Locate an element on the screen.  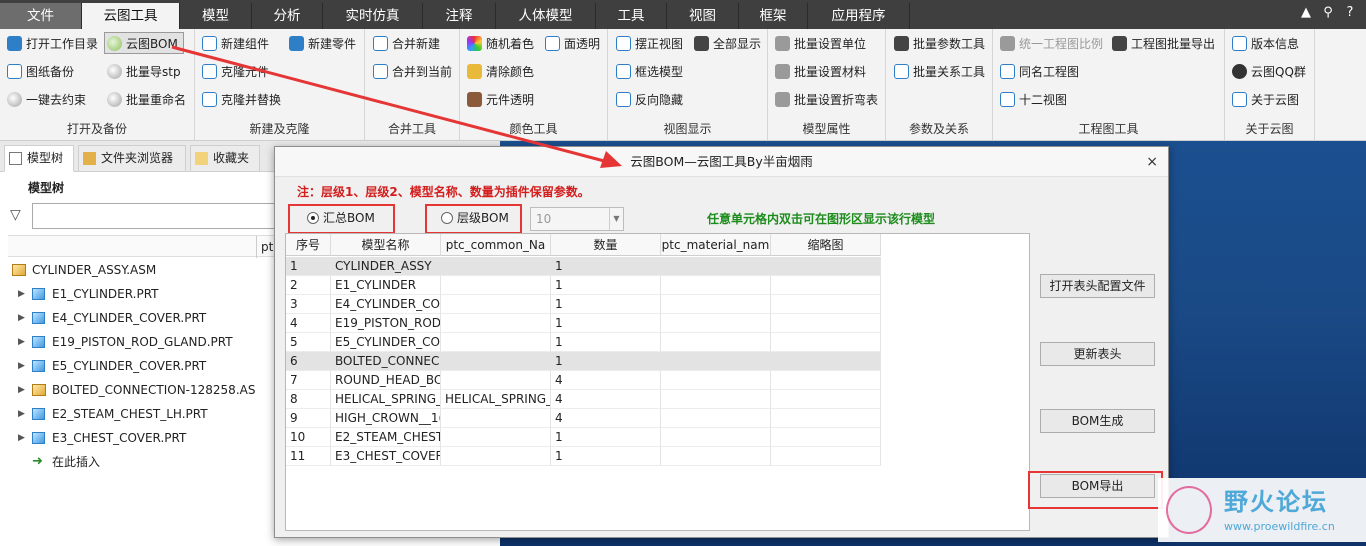
table-cell: E1_CYLINDER is located at coordinates (386, 285).